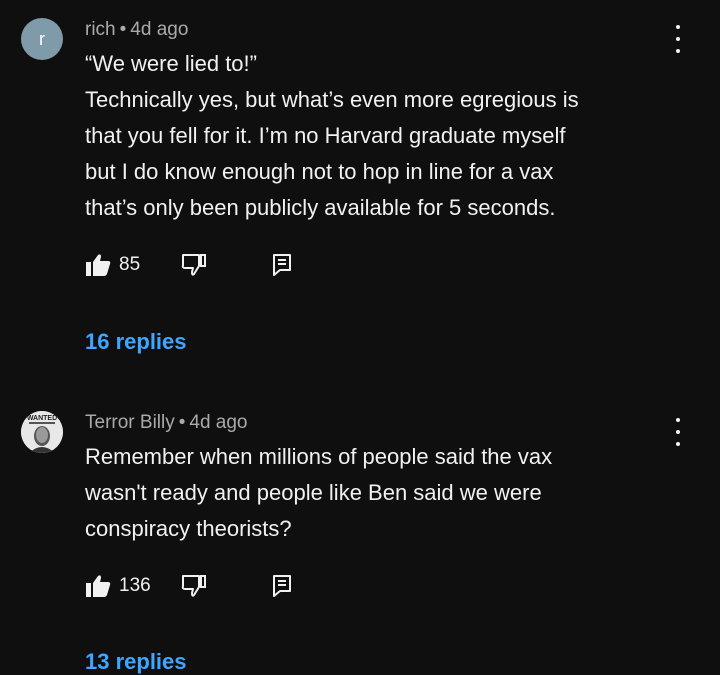 The image size is (720, 675). I want to click on comment-line: conspiracy theorists?, so click(188, 528).